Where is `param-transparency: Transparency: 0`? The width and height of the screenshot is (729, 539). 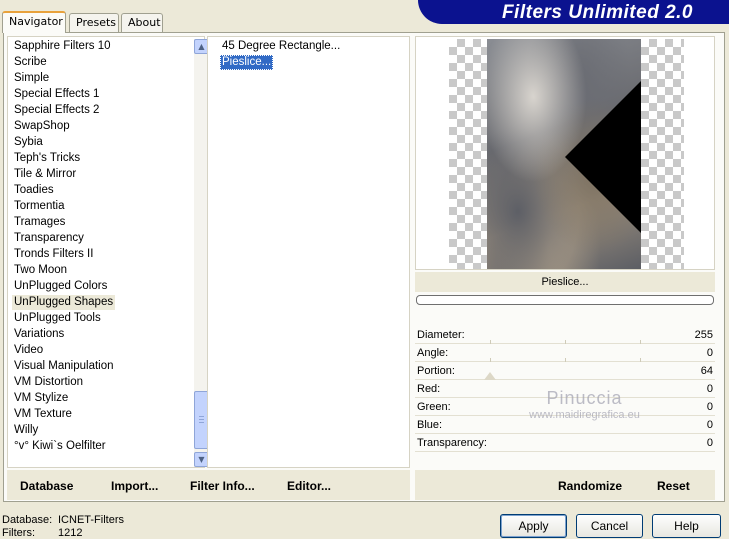
param-transparency: Transparency: 0 is located at coordinates (565, 443).